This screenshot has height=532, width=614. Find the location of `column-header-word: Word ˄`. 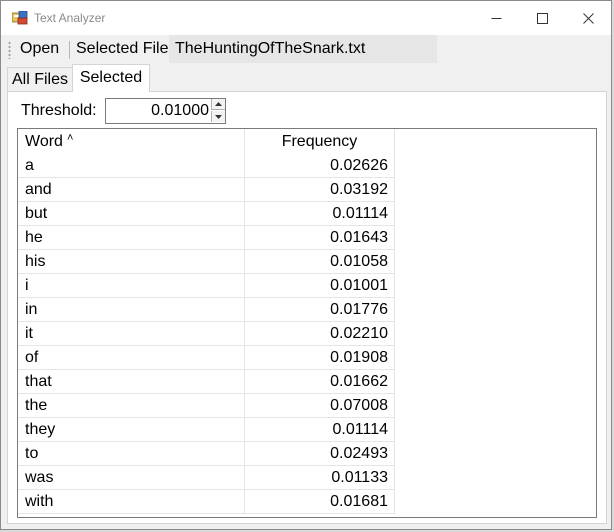

column-header-word: Word ˄ is located at coordinates (131, 141).